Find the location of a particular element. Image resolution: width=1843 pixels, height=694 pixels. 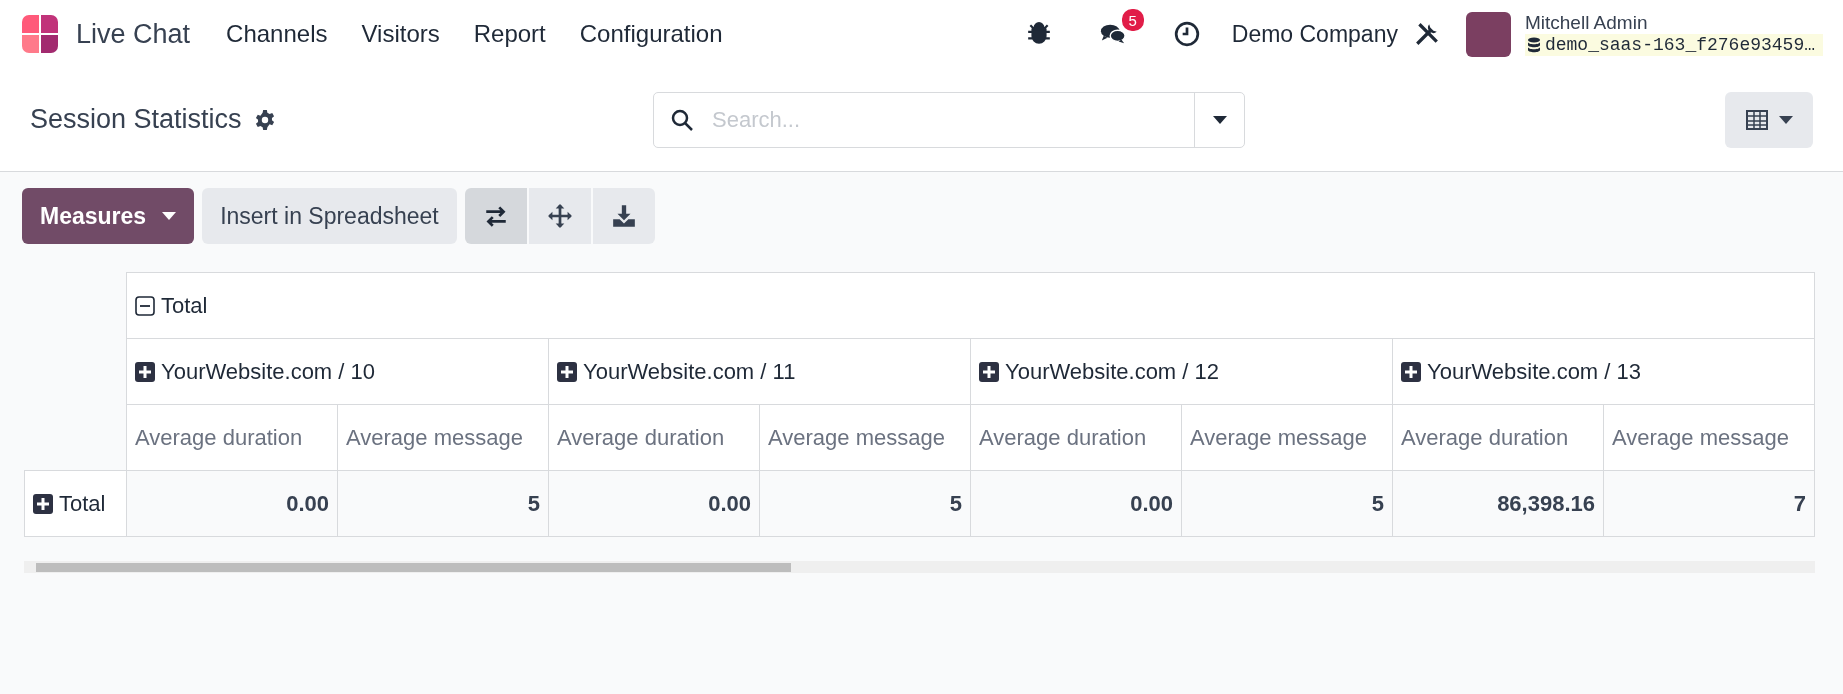

insert-in-spreadsheet-button: Insert in Spreadsheet is located at coordinates (329, 216).